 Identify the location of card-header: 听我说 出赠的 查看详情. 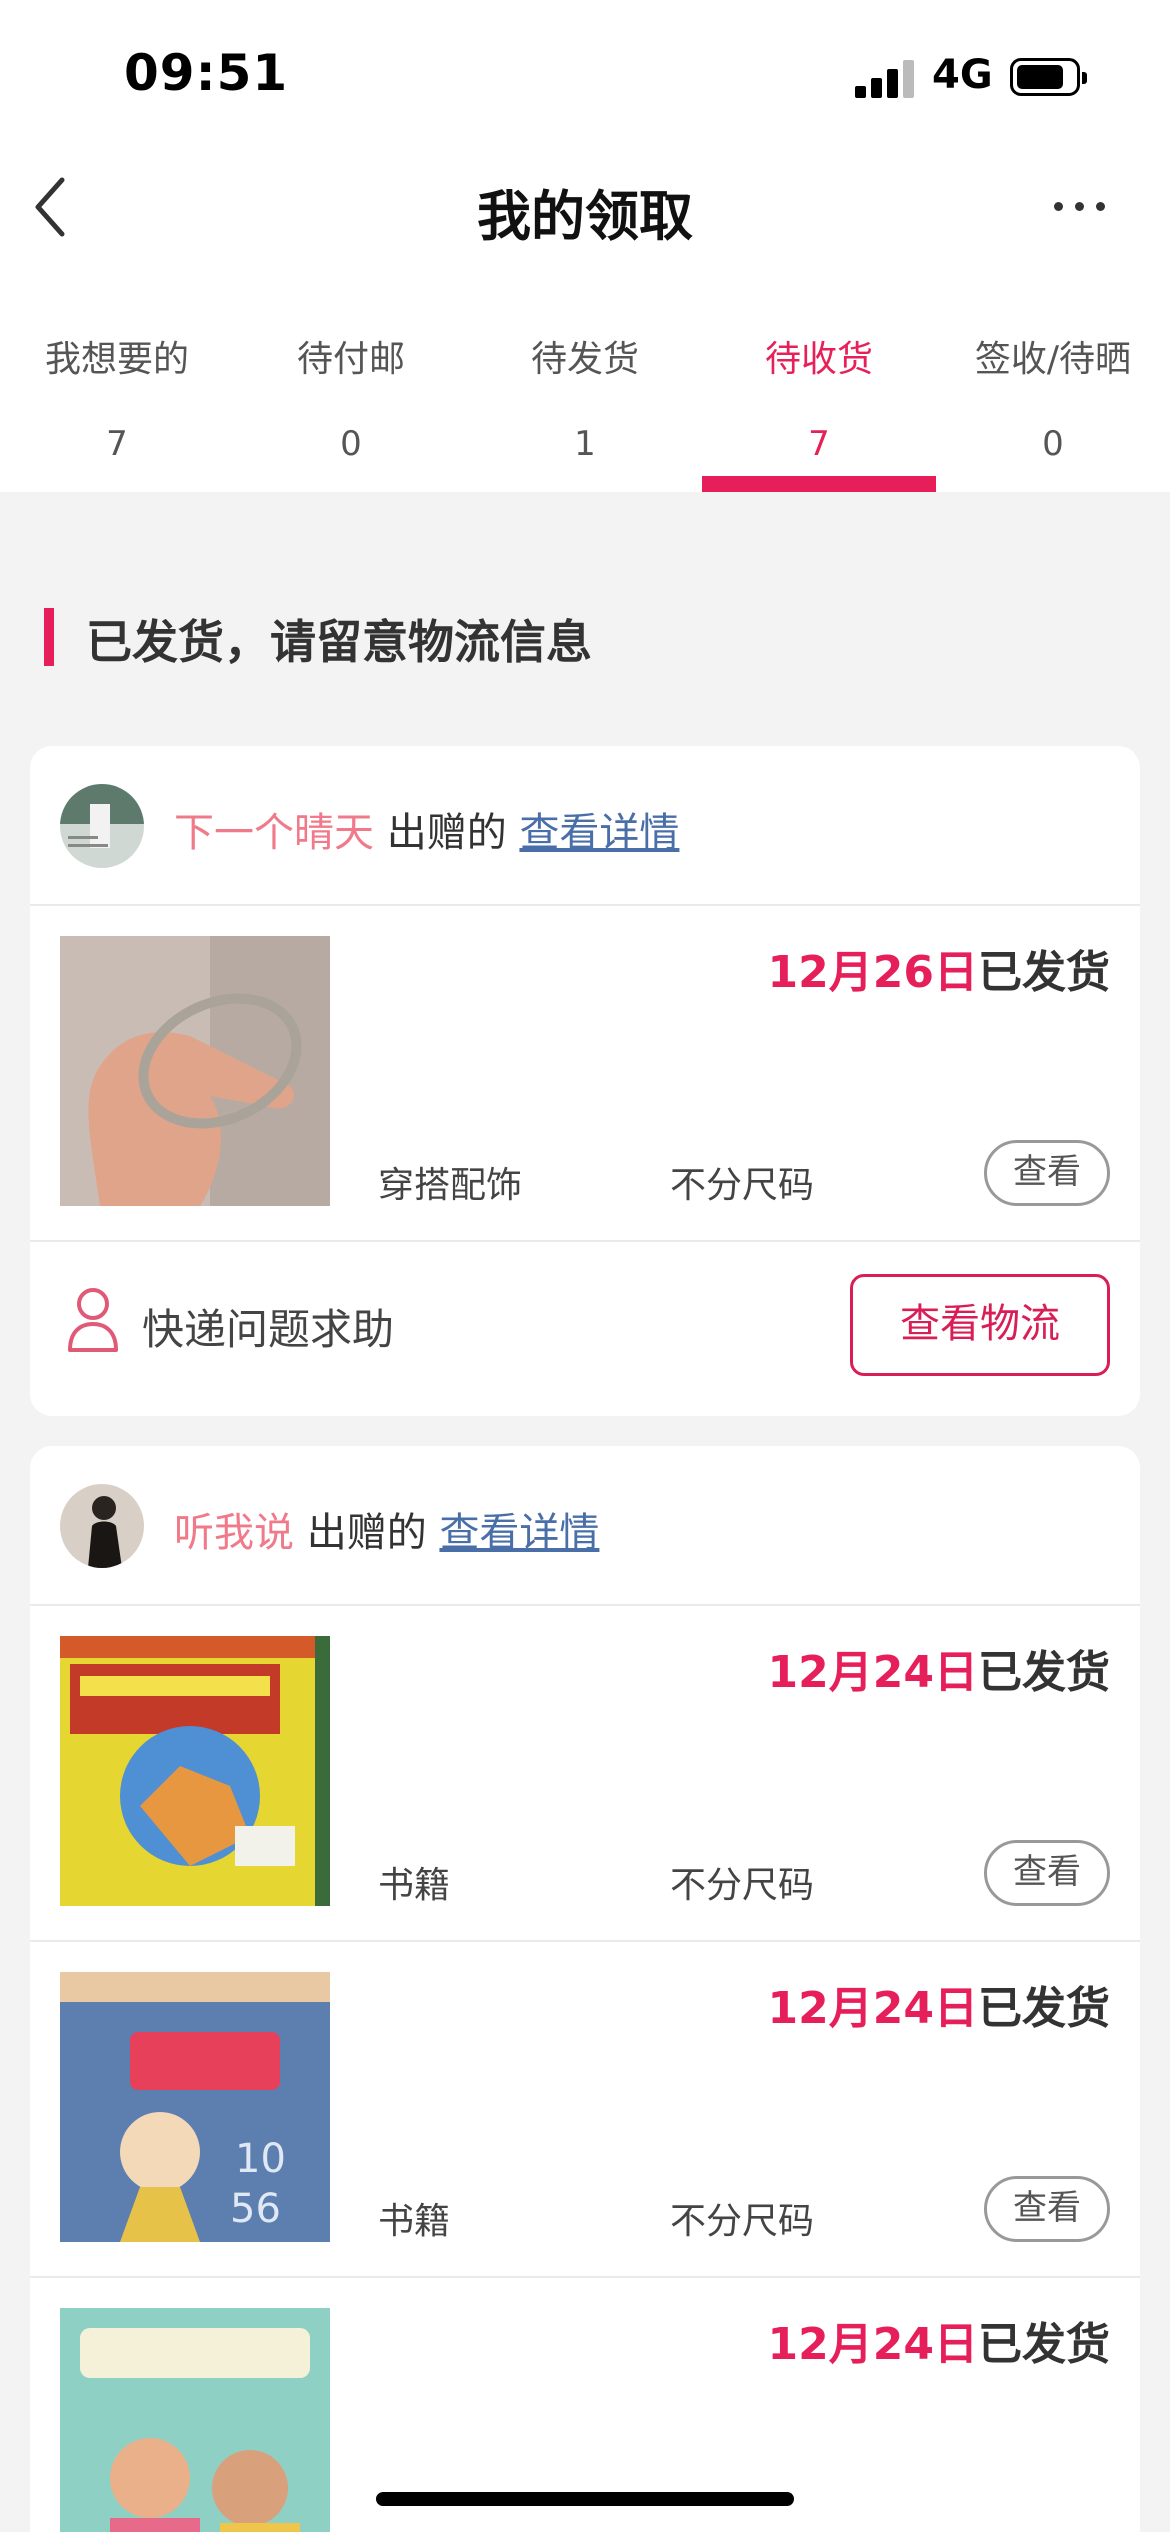
(585, 1526).